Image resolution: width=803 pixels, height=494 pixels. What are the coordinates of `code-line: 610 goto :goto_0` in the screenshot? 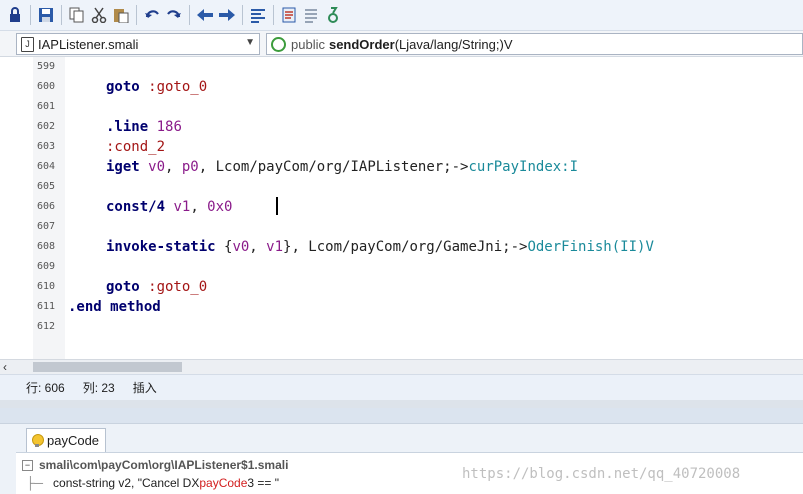 It's located at (401, 287).